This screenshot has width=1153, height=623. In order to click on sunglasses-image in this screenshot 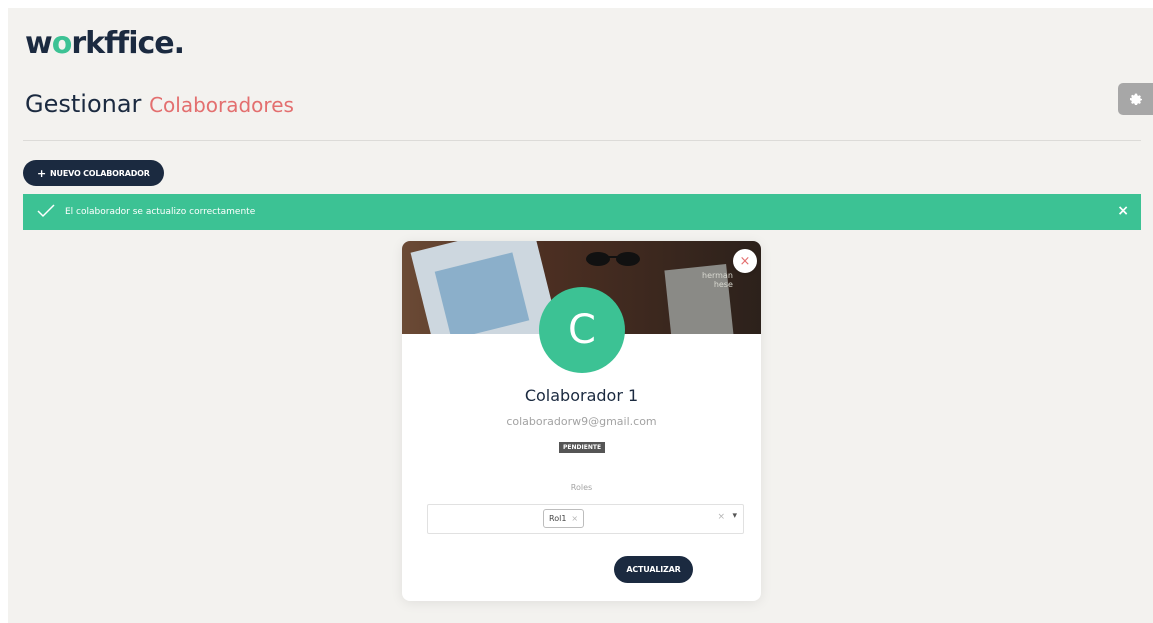, I will do `click(613, 259)`.